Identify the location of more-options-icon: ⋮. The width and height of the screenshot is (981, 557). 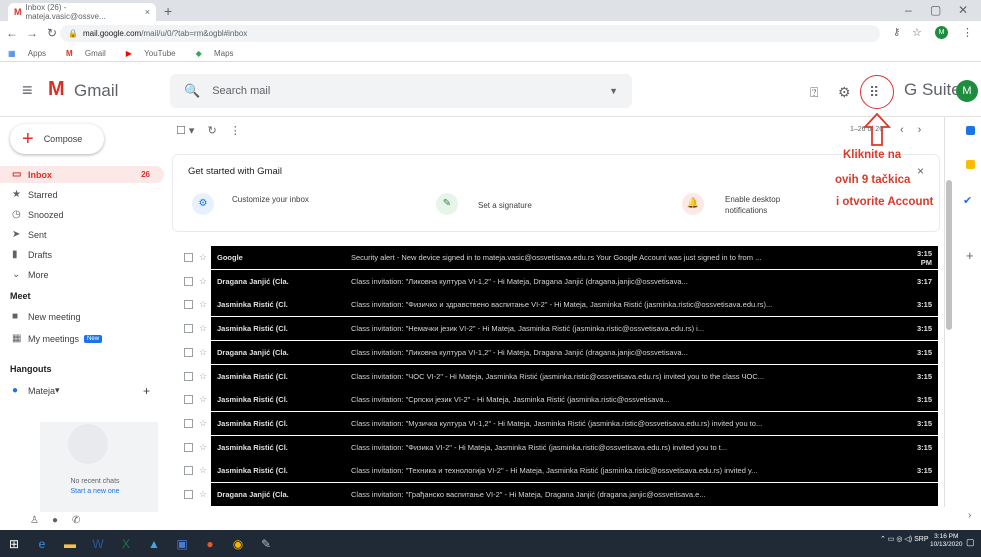
(235, 131).